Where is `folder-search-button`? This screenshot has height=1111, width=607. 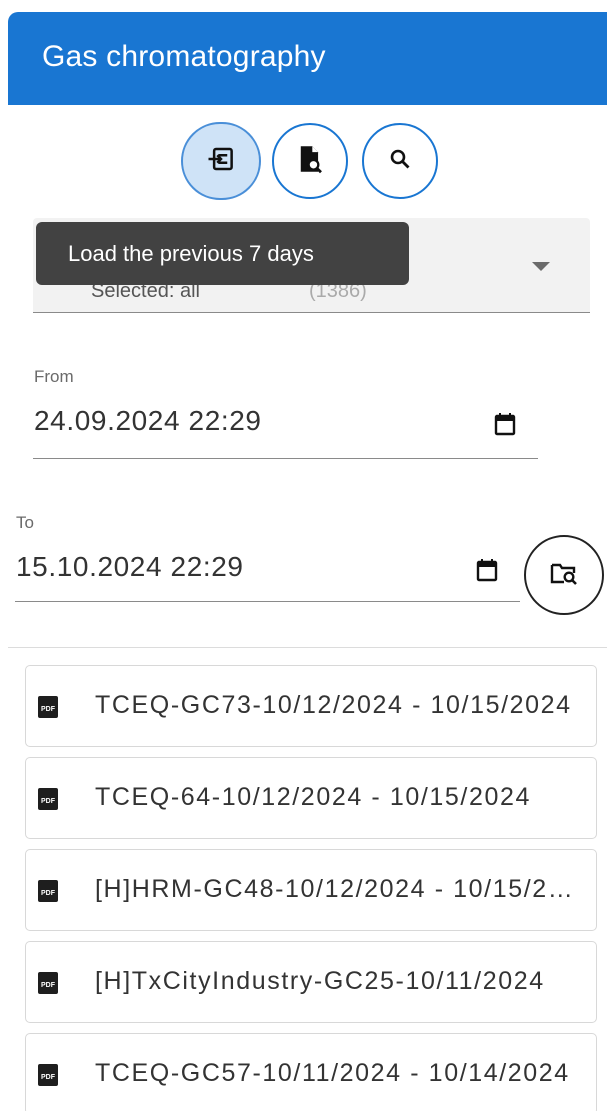
folder-search-button is located at coordinates (564, 575).